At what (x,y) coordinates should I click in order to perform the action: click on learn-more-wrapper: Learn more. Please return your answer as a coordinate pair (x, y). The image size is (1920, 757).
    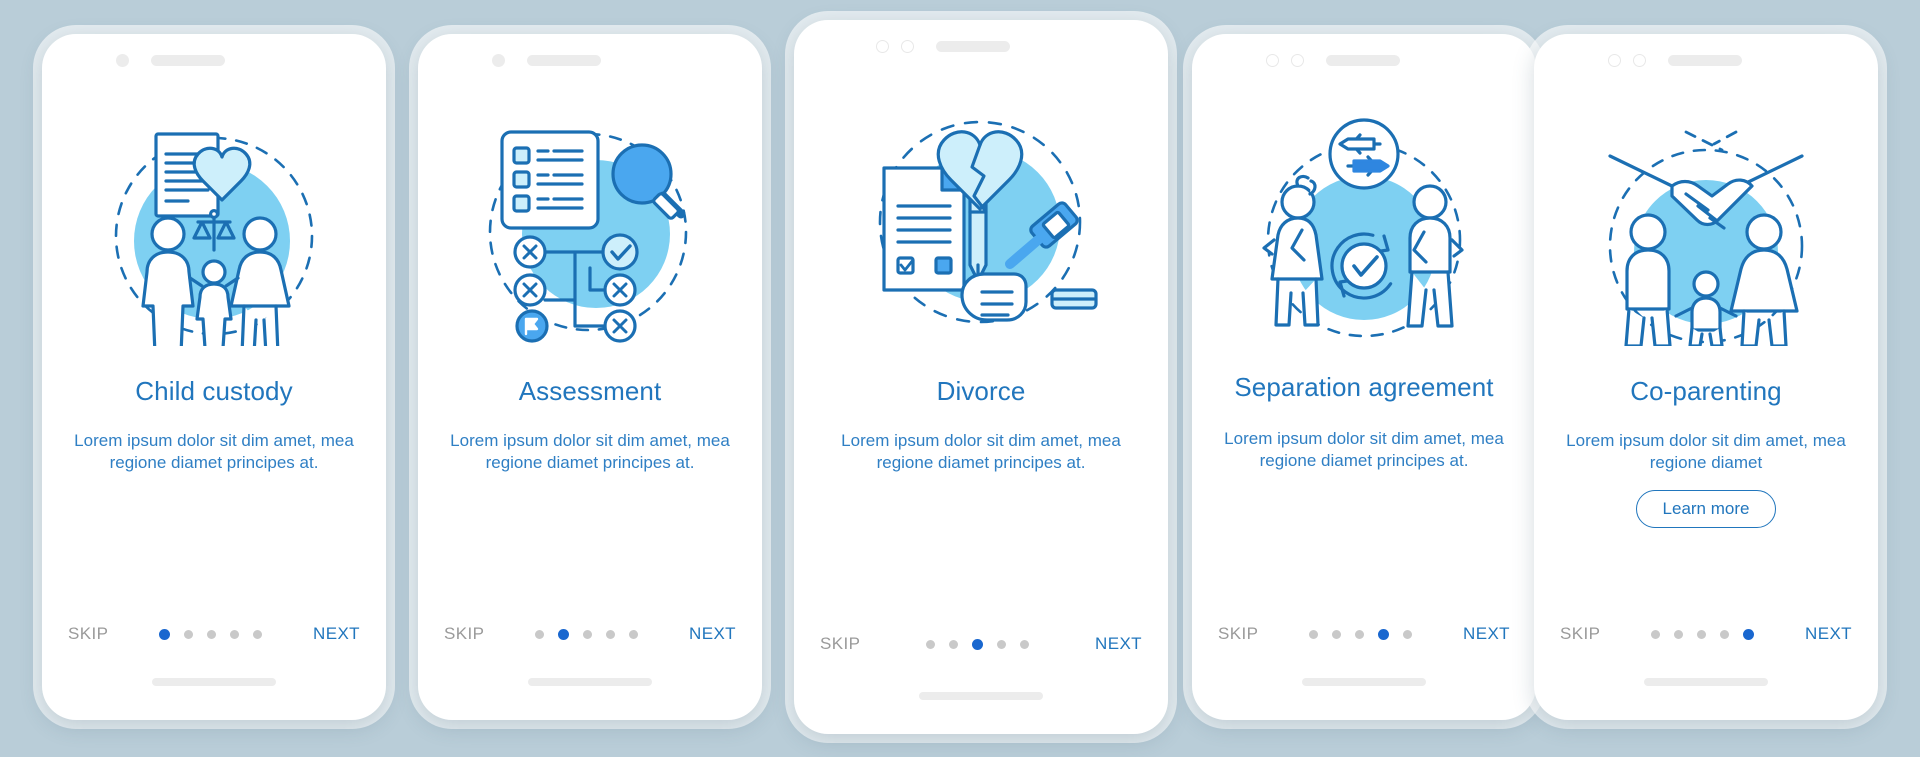
    Looking at the image, I should click on (1706, 509).